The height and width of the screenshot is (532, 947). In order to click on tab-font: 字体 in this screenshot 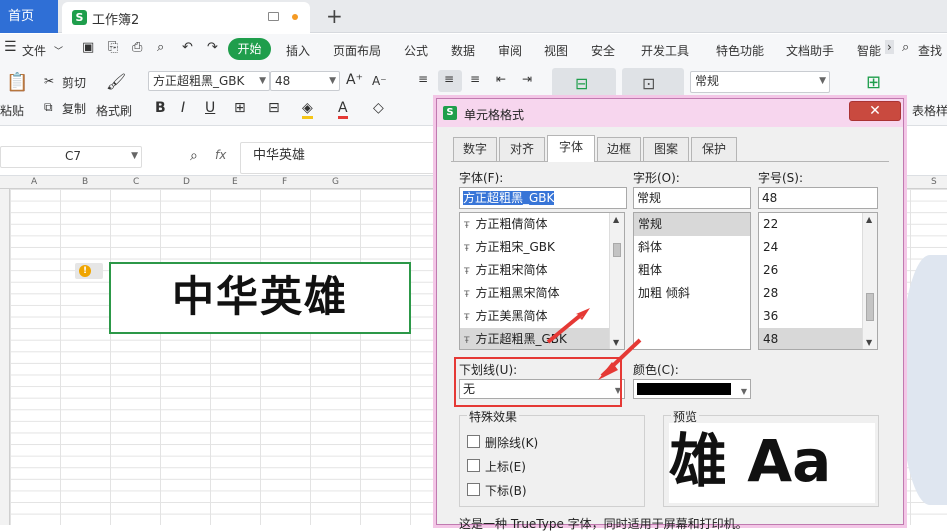, I will do `click(571, 148)`.